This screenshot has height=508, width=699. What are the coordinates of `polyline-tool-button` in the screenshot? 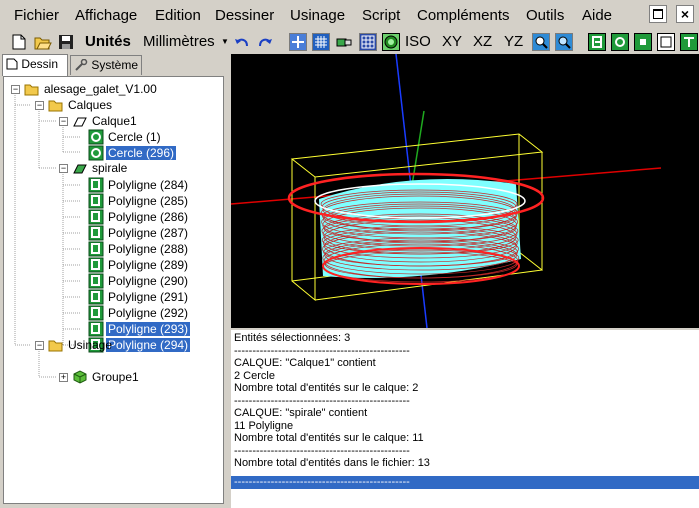 It's located at (597, 42).